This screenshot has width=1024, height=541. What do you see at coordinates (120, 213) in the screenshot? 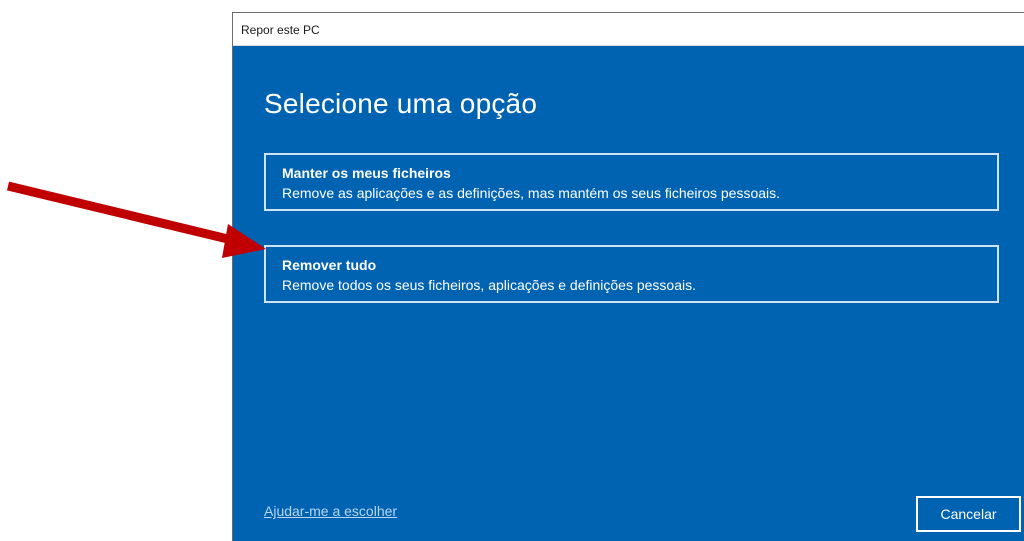
I see `arrow-shaft` at bounding box center [120, 213].